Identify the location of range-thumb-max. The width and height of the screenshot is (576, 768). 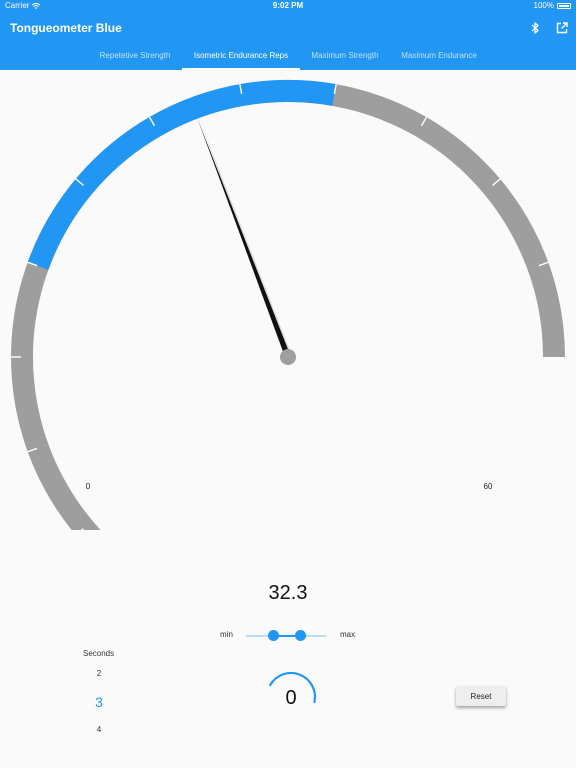
(300, 635).